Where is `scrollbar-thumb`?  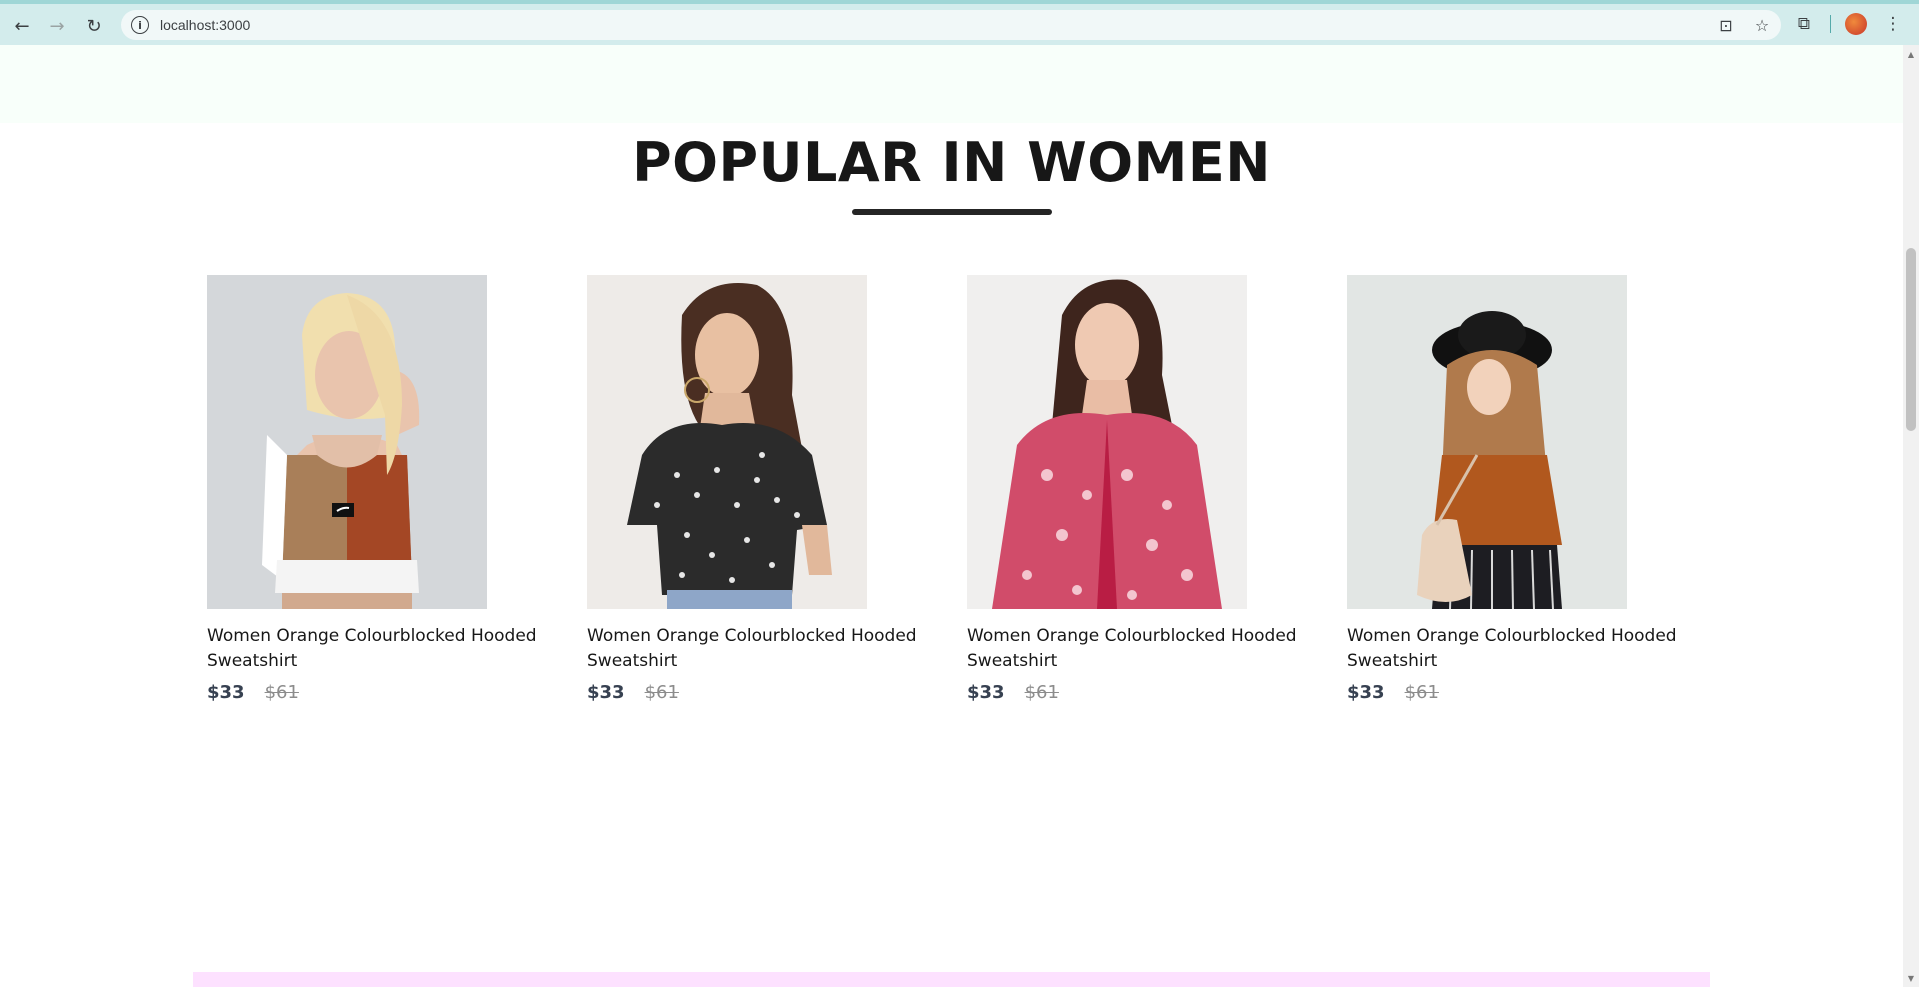
scrollbar-thumb is located at coordinates (1911, 339).